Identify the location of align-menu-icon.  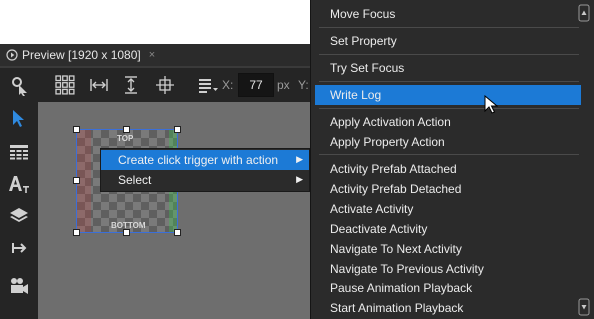
(208, 85).